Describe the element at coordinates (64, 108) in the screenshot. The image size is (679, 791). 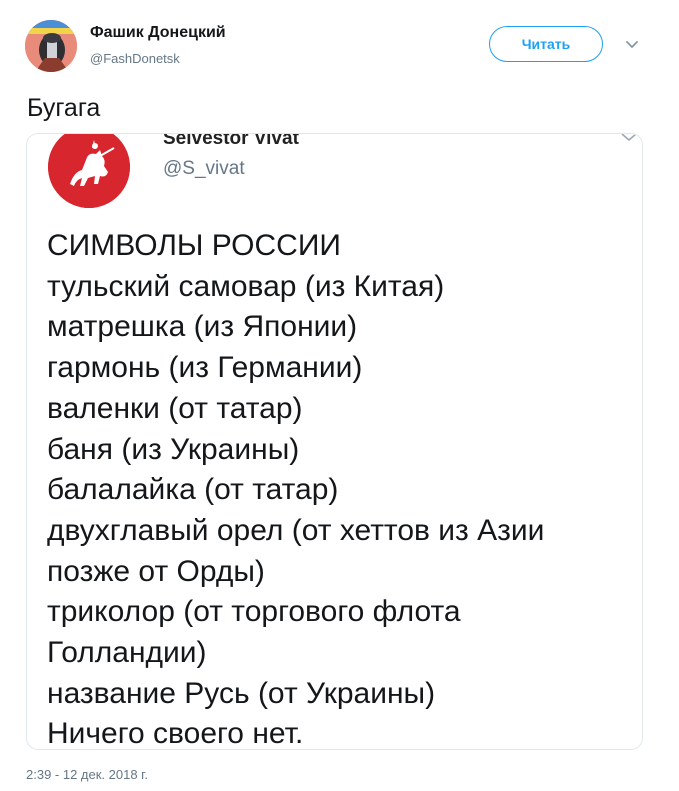
I see `tweet-text: Бугага` at that location.